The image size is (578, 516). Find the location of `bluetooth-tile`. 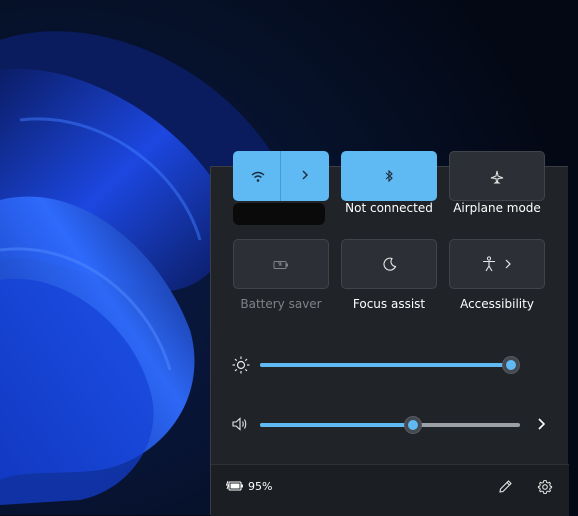

bluetooth-tile is located at coordinates (389, 176).